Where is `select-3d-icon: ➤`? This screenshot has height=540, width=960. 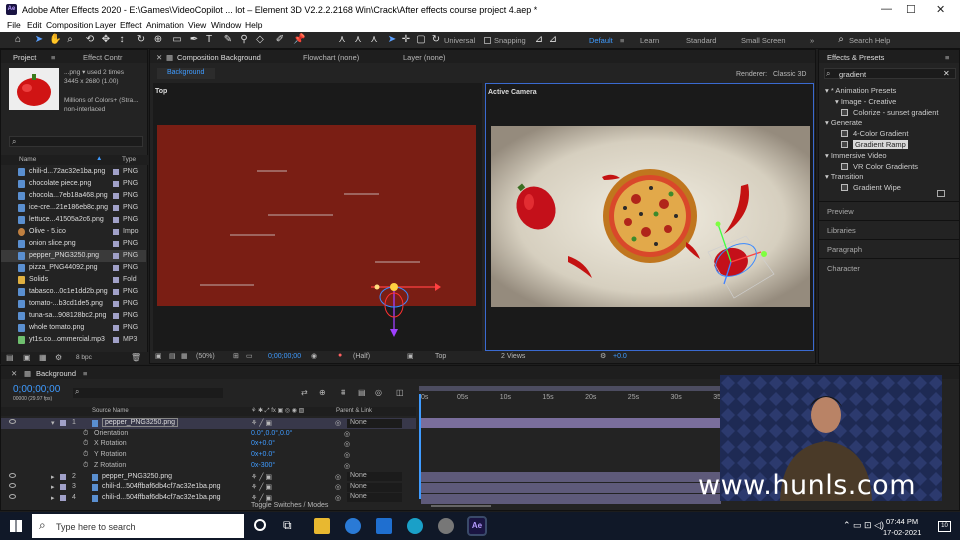
select-3d-icon: ➤ is located at coordinates (392, 40).